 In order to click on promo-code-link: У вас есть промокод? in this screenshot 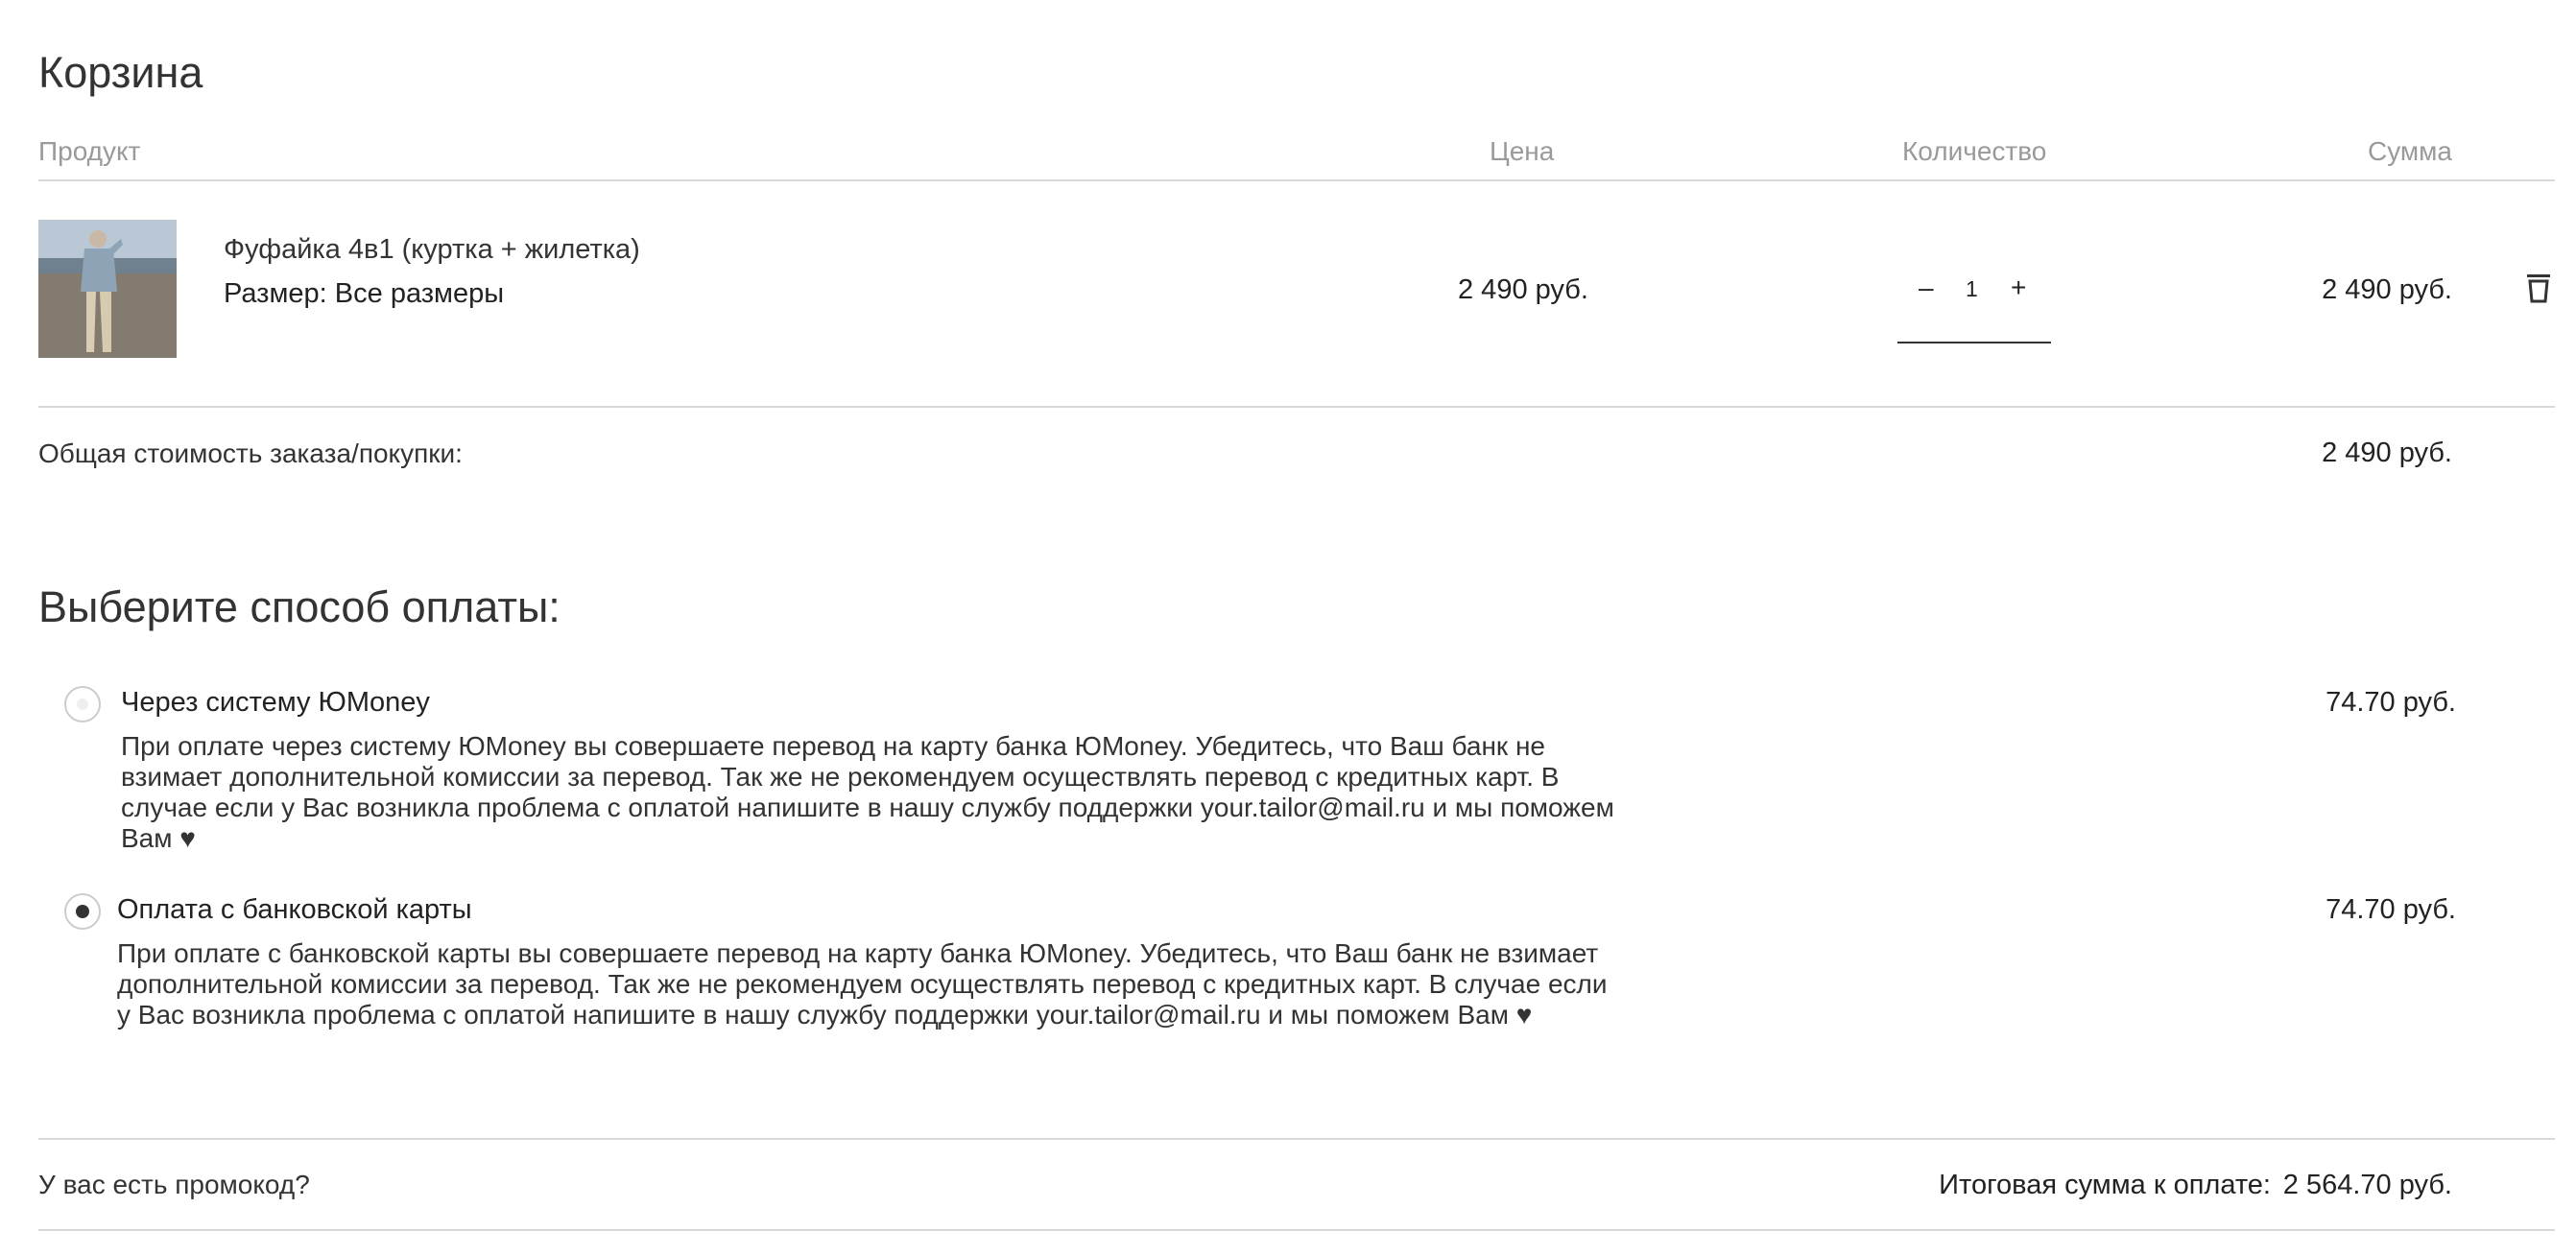, I will do `click(174, 1185)`.